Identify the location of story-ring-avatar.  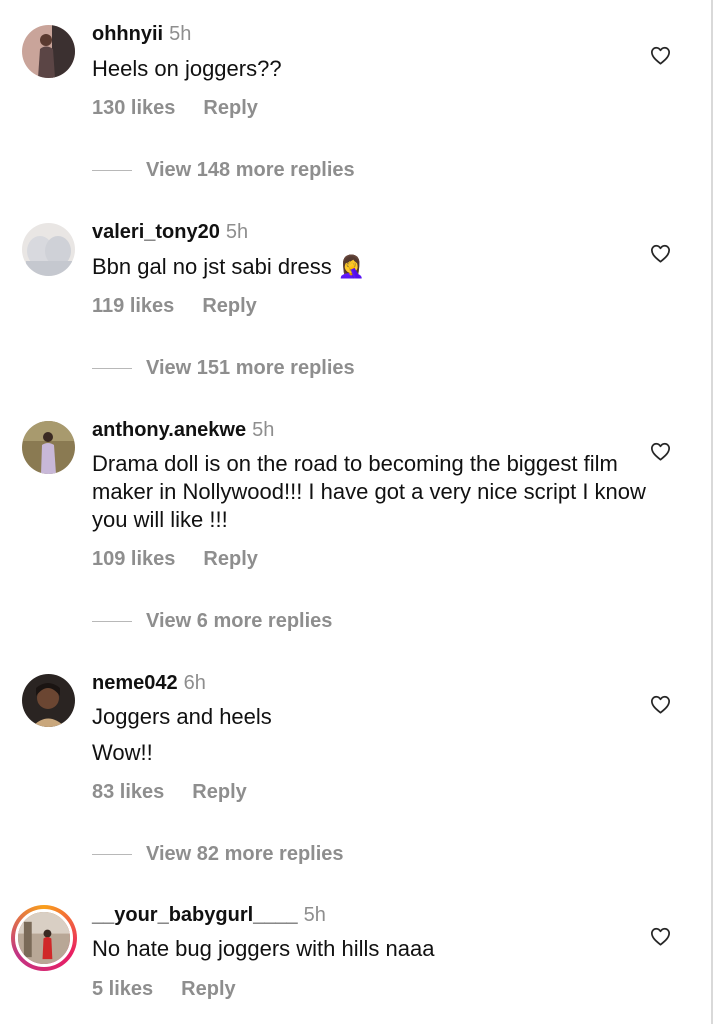
(44, 938).